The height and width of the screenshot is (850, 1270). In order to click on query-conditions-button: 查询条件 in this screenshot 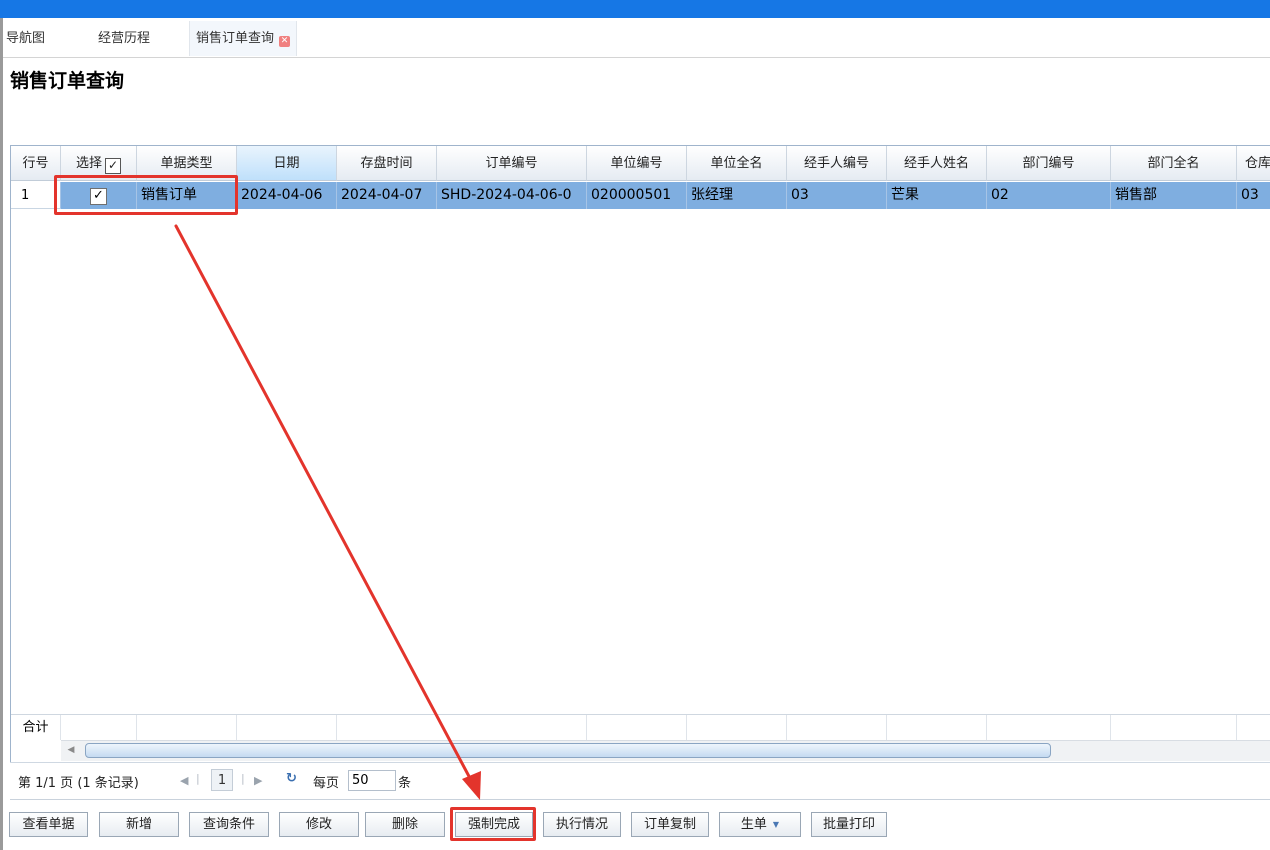, I will do `click(229, 824)`.